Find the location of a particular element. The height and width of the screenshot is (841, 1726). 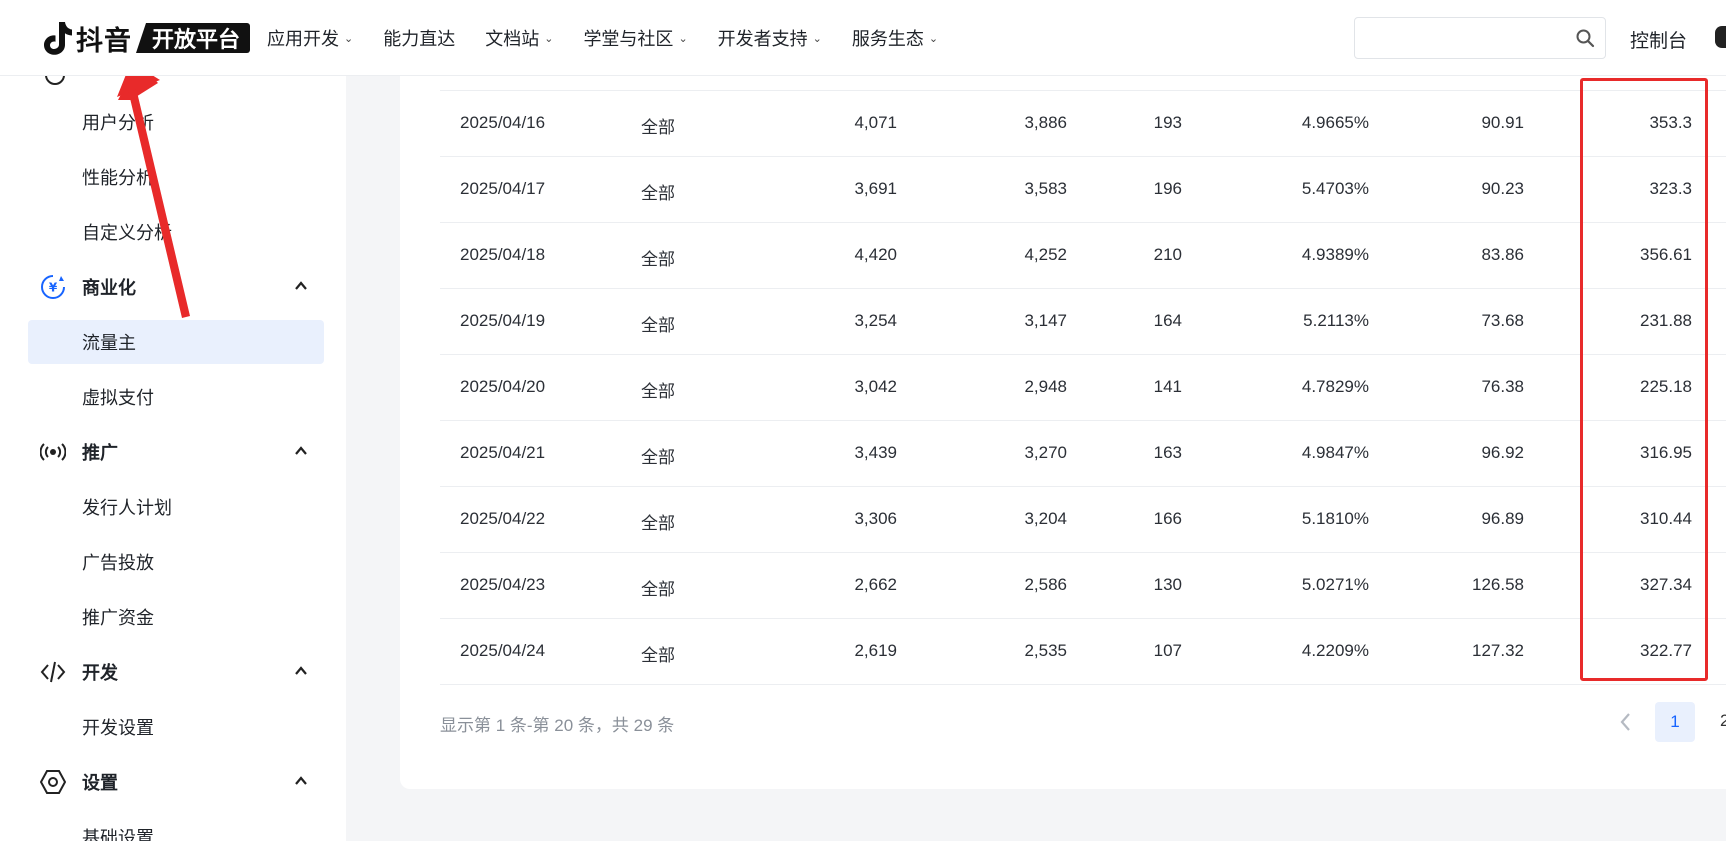

nav-developer-support: 开发者支持 ⌄ is located at coordinates (770, 38).